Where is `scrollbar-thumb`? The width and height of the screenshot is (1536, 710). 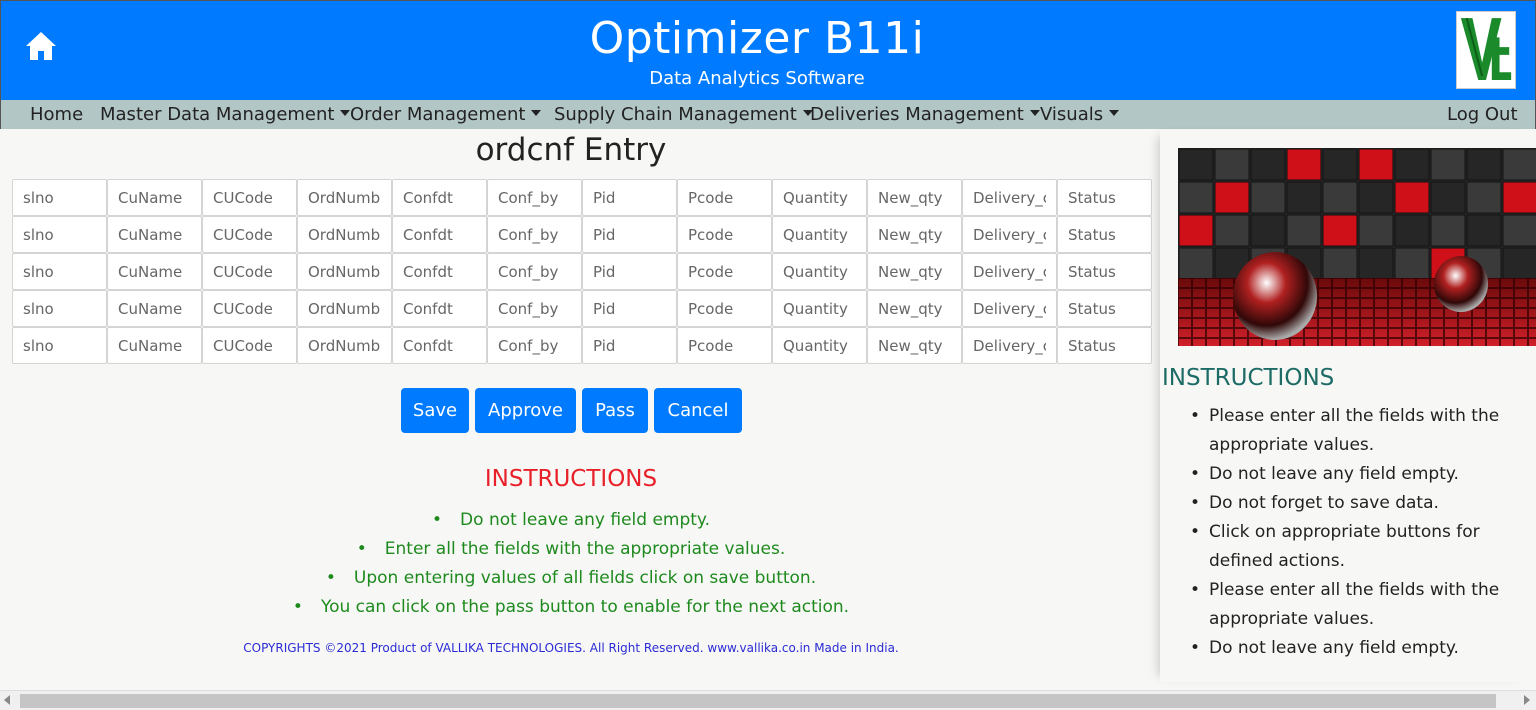
scrollbar-thumb is located at coordinates (758, 701).